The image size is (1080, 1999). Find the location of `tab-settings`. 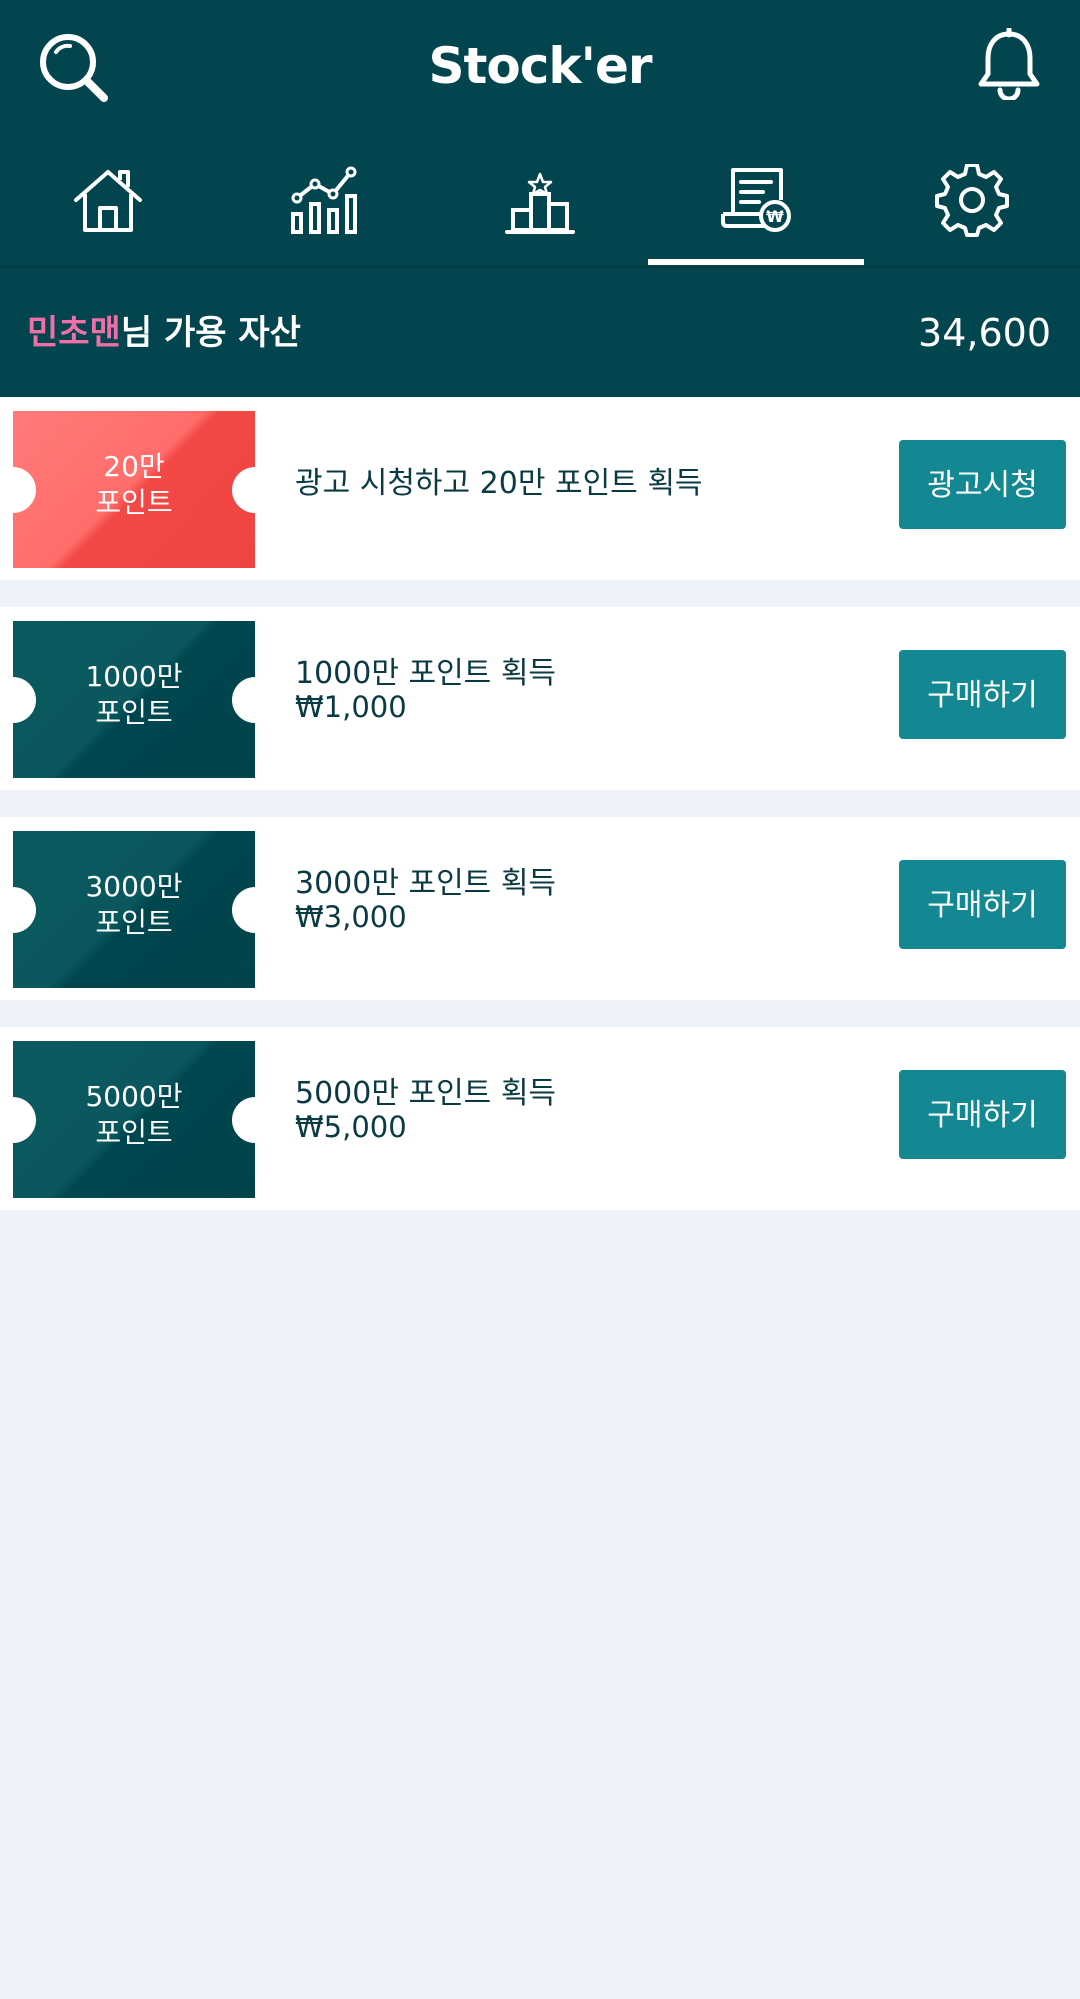

tab-settings is located at coordinates (972, 208).